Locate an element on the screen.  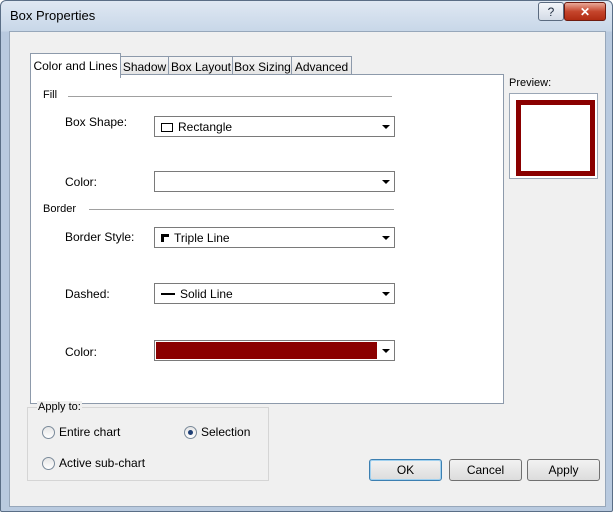
preview-box is located at coordinates (553, 136).